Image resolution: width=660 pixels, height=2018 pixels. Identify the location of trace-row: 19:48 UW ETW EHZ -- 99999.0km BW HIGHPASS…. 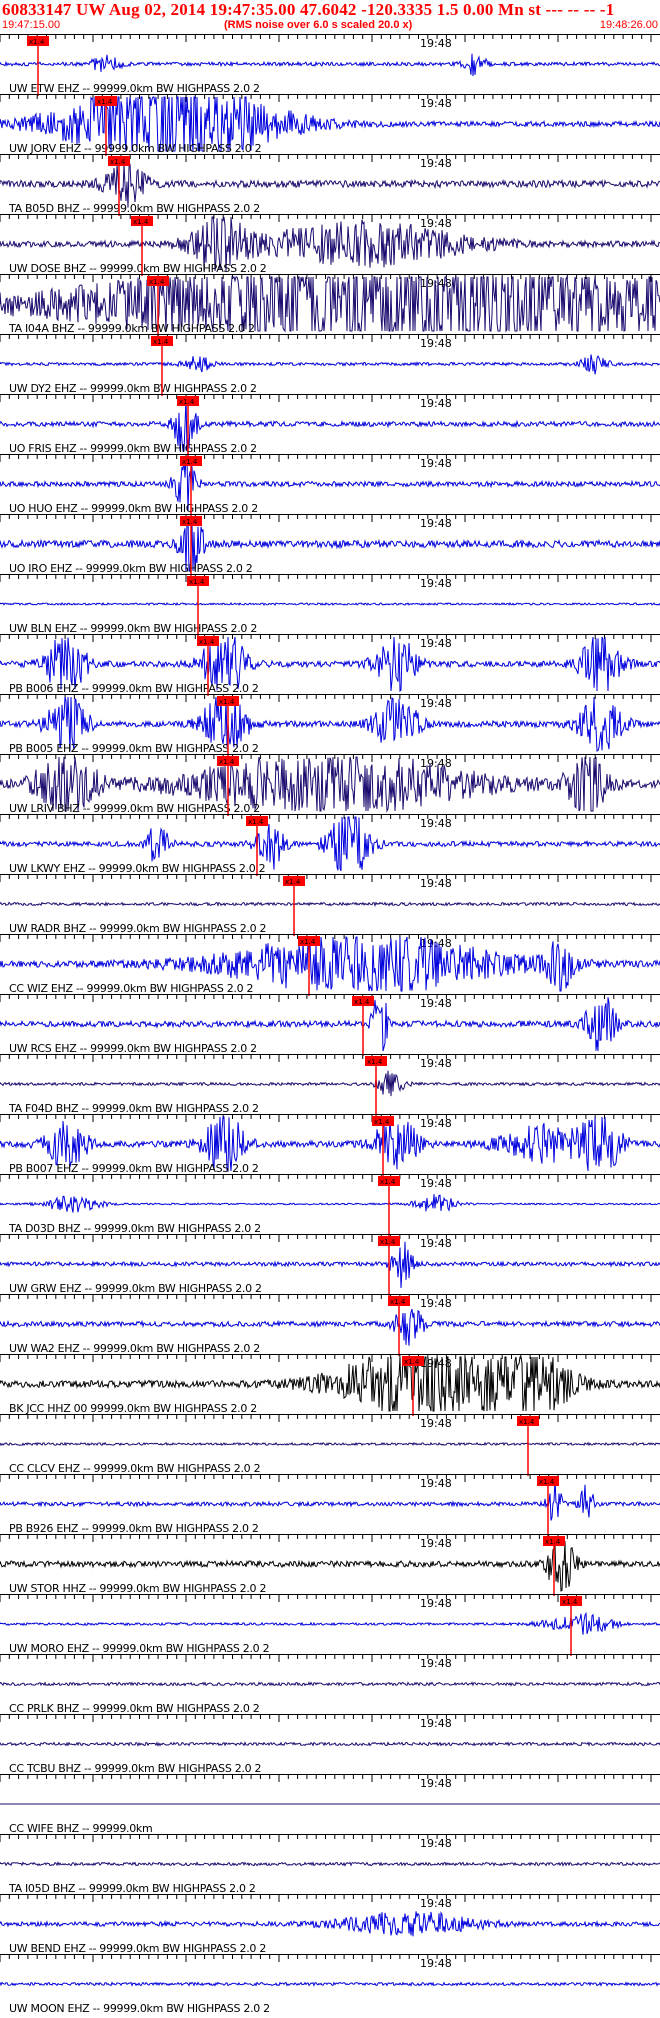
(330, 65).